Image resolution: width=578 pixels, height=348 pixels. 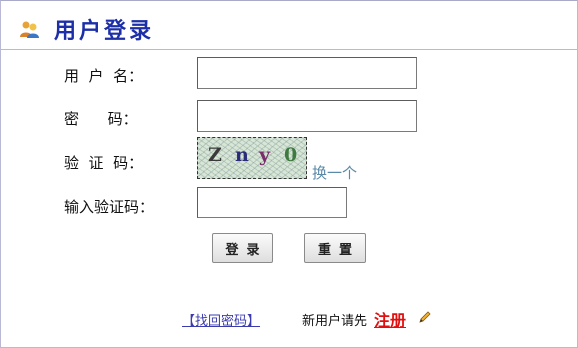 I want to click on register-link: 注册, so click(x=390, y=319).